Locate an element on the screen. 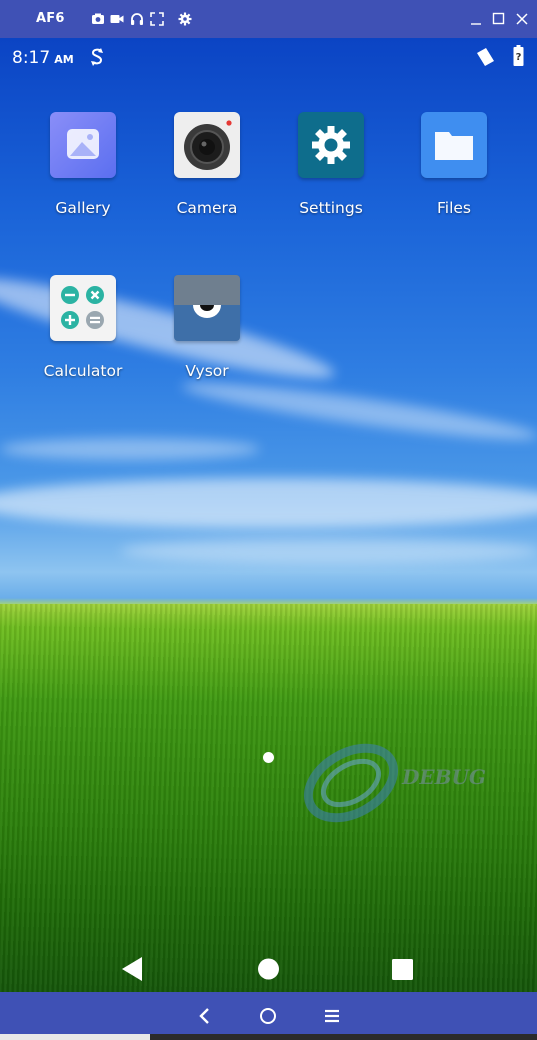 The height and width of the screenshot is (1040, 537). battery-icon: ? is located at coordinates (518, 55).